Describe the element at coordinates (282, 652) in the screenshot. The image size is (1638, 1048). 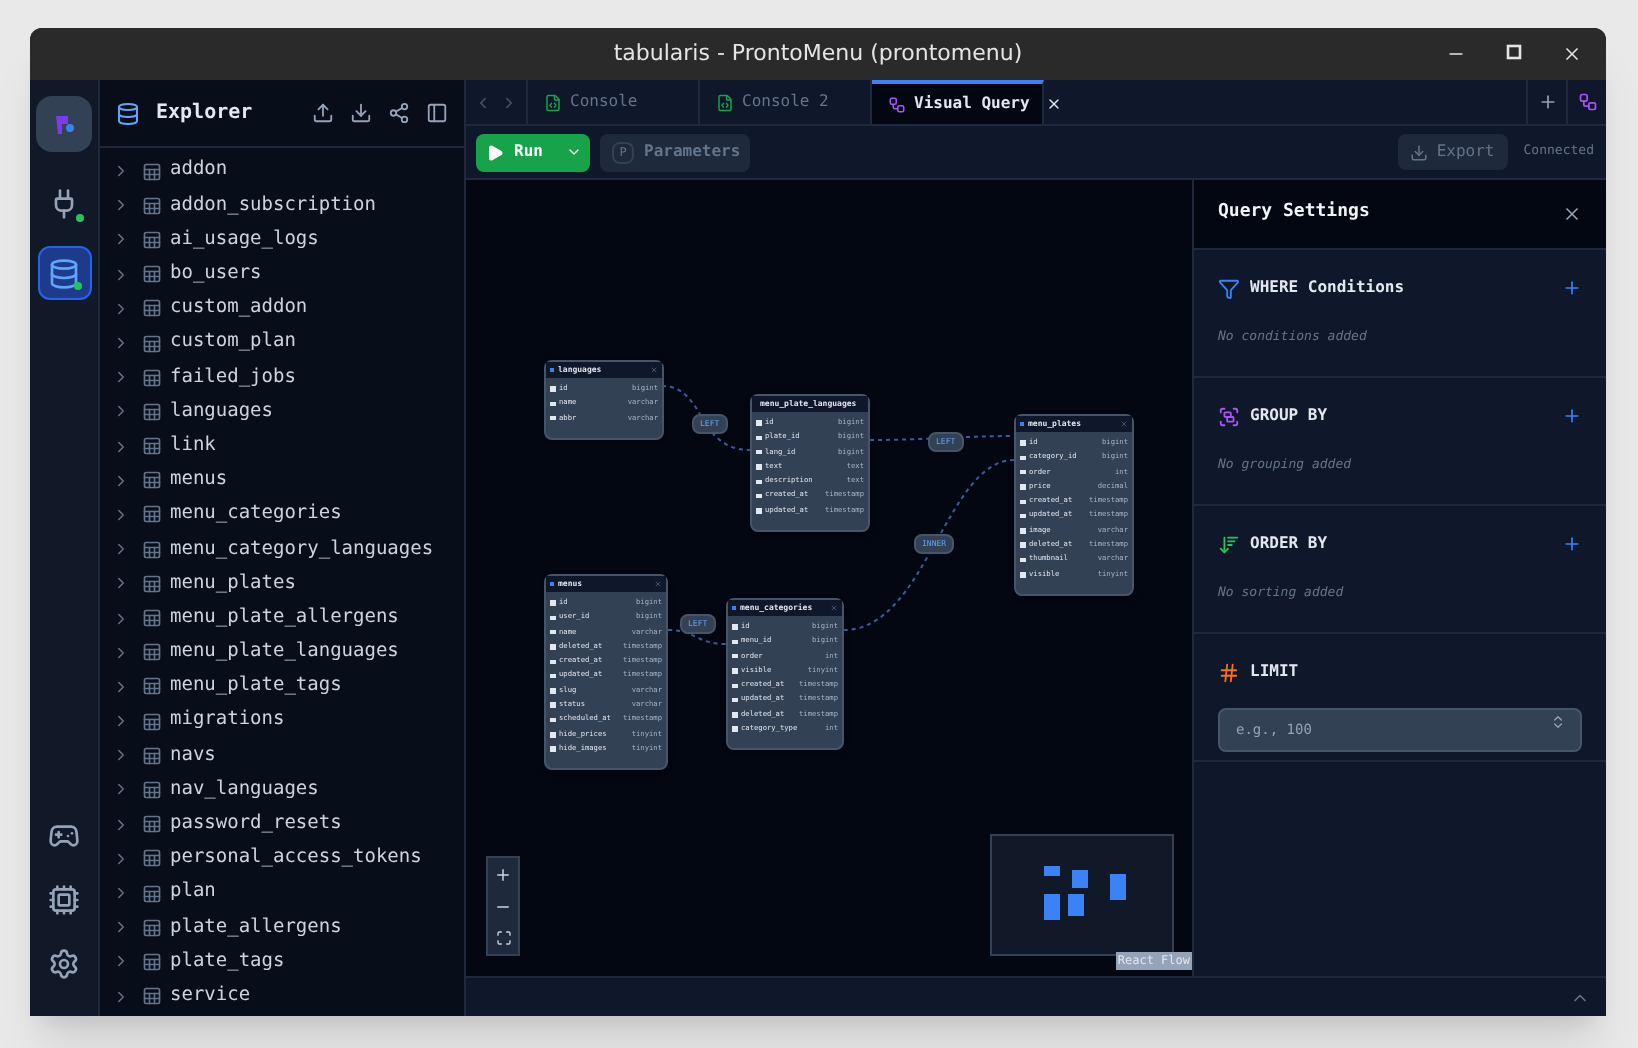
I see `table-item: menu_plate_languages` at that location.